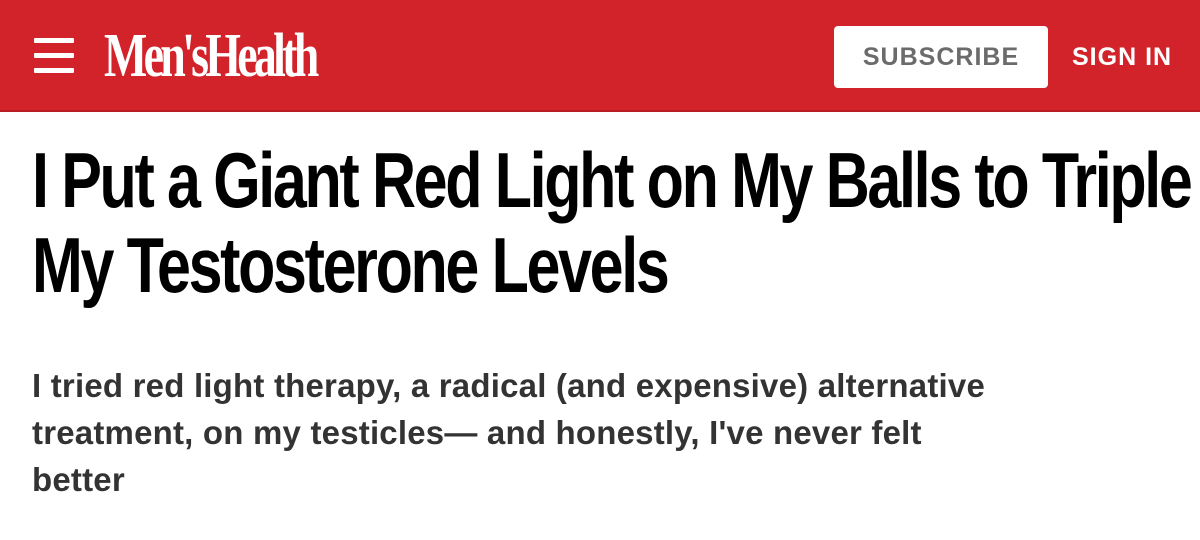 The image size is (1200, 540). What do you see at coordinates (211, 56) in the screenshot?
I see `site-logo: Men'sHealth` at bounding box center [211, 56].